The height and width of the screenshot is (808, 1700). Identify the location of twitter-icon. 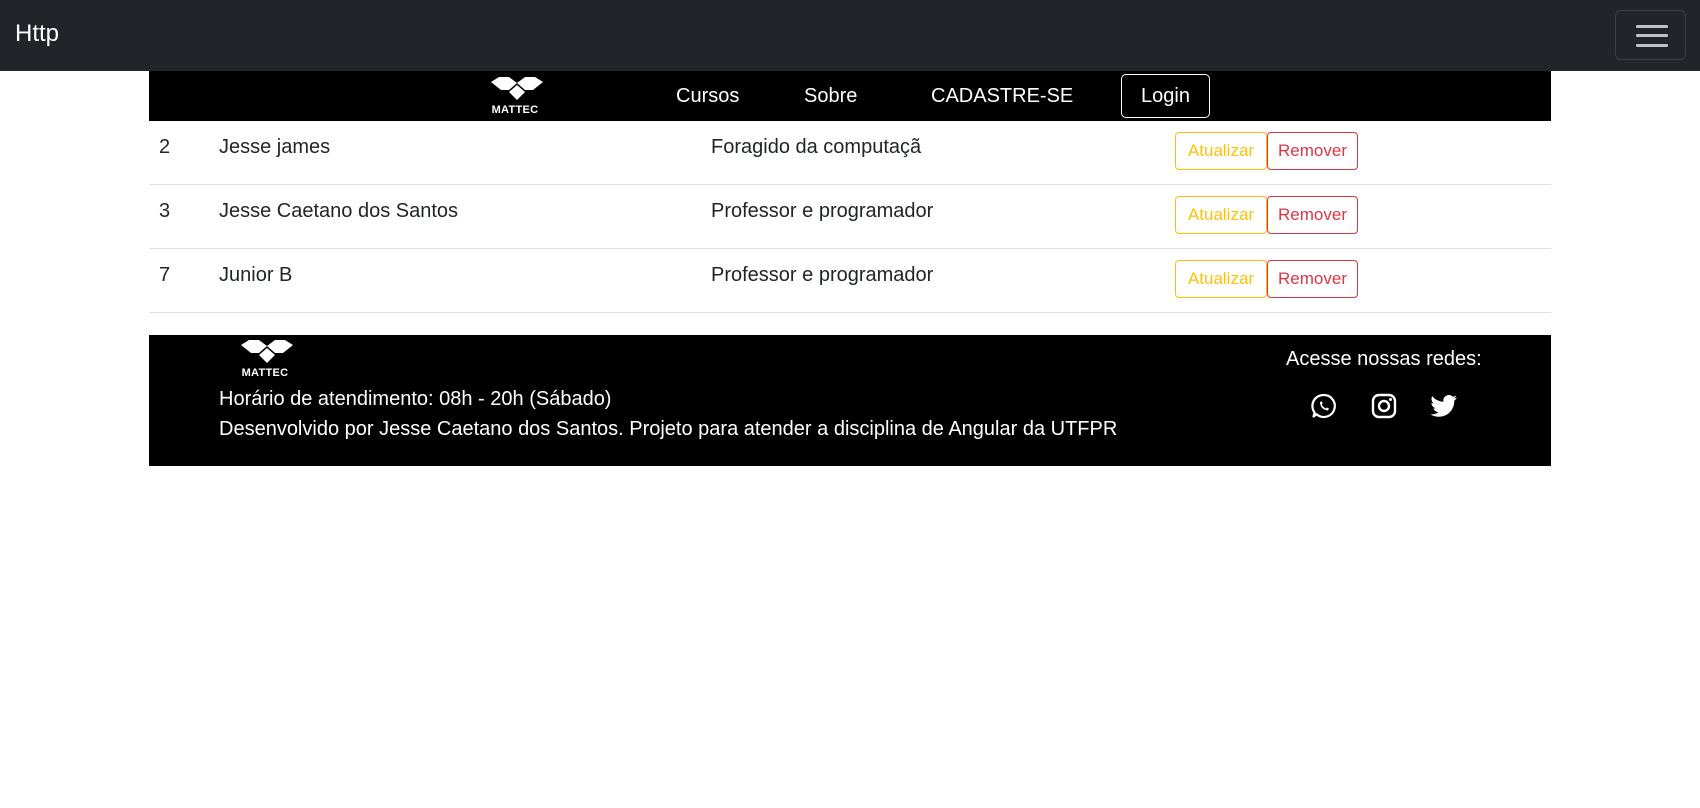
(1443, 406).